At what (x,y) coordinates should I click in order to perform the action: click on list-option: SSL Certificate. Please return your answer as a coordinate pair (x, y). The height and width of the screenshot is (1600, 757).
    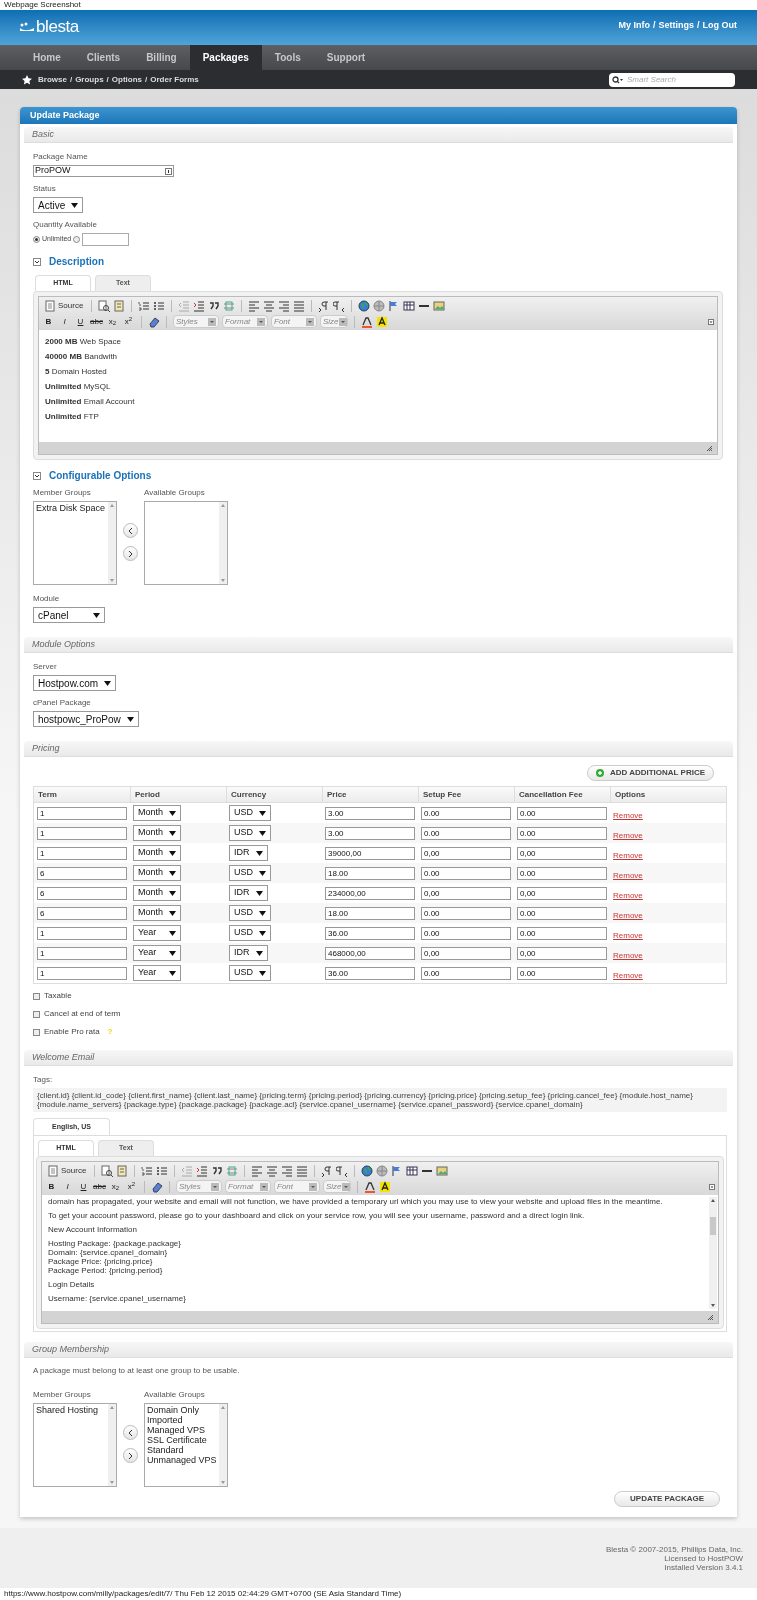
    Looking at the image, I should click on (177, 1440).